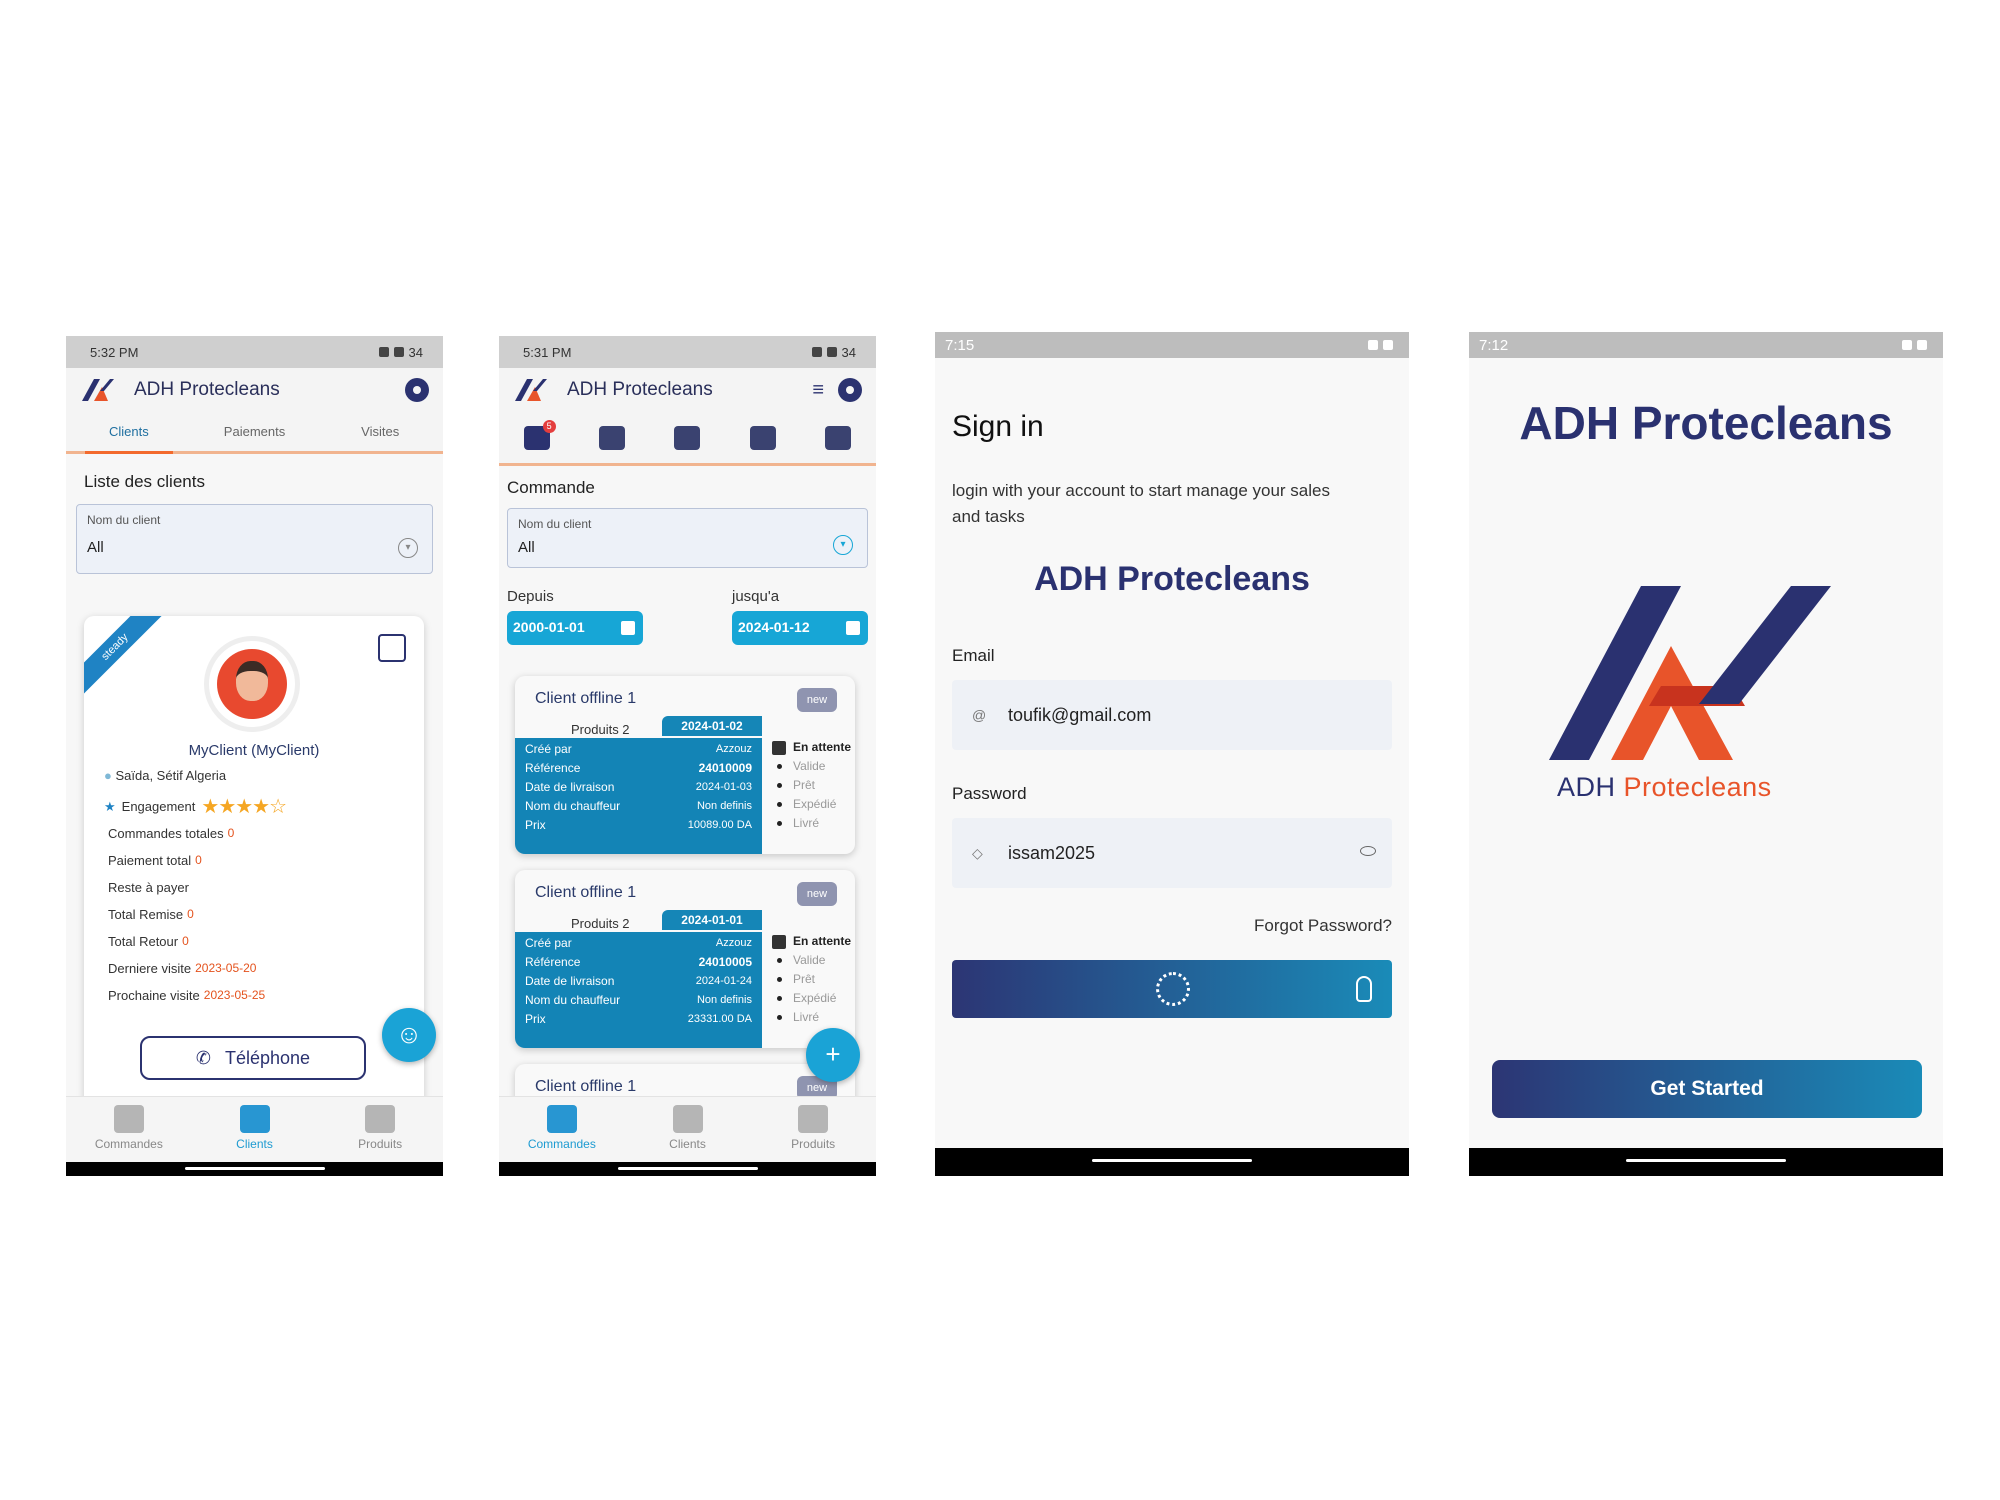 The width and height of the screenshot is (2000, 1500). Describe the element at coordinates (1172, 345) in the screenshot. I see `status-bar: 7:15` at that location.